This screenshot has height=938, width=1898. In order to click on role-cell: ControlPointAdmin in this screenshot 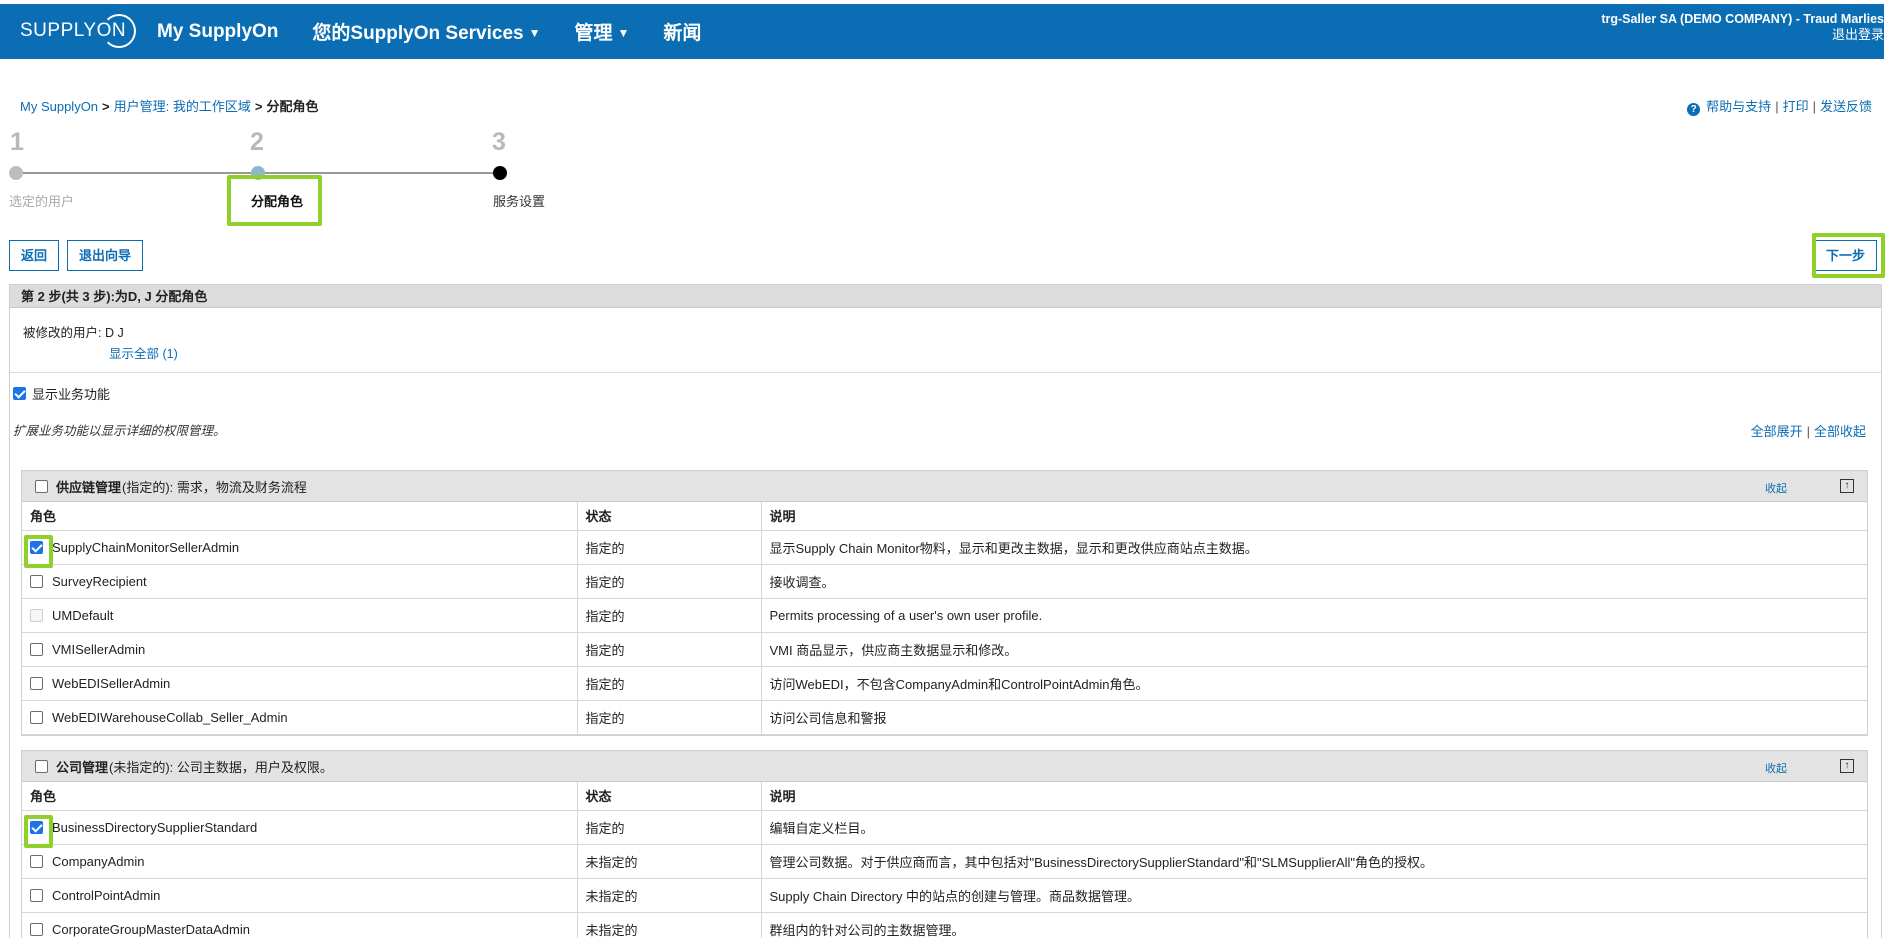, I will do `click(300, 895)`.